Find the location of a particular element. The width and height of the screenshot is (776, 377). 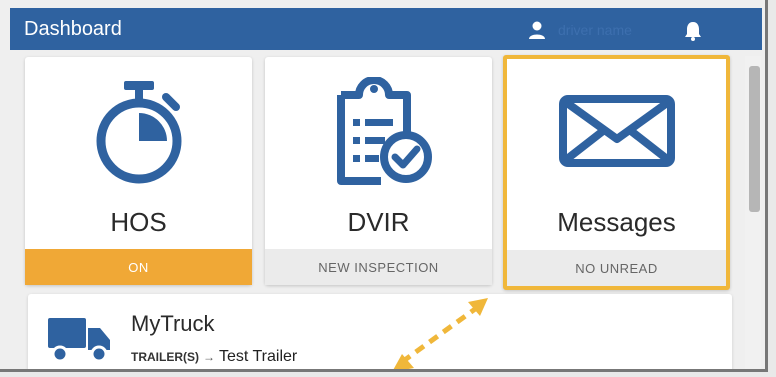

page-title: Dashboard is located at coordinates (73, 29).